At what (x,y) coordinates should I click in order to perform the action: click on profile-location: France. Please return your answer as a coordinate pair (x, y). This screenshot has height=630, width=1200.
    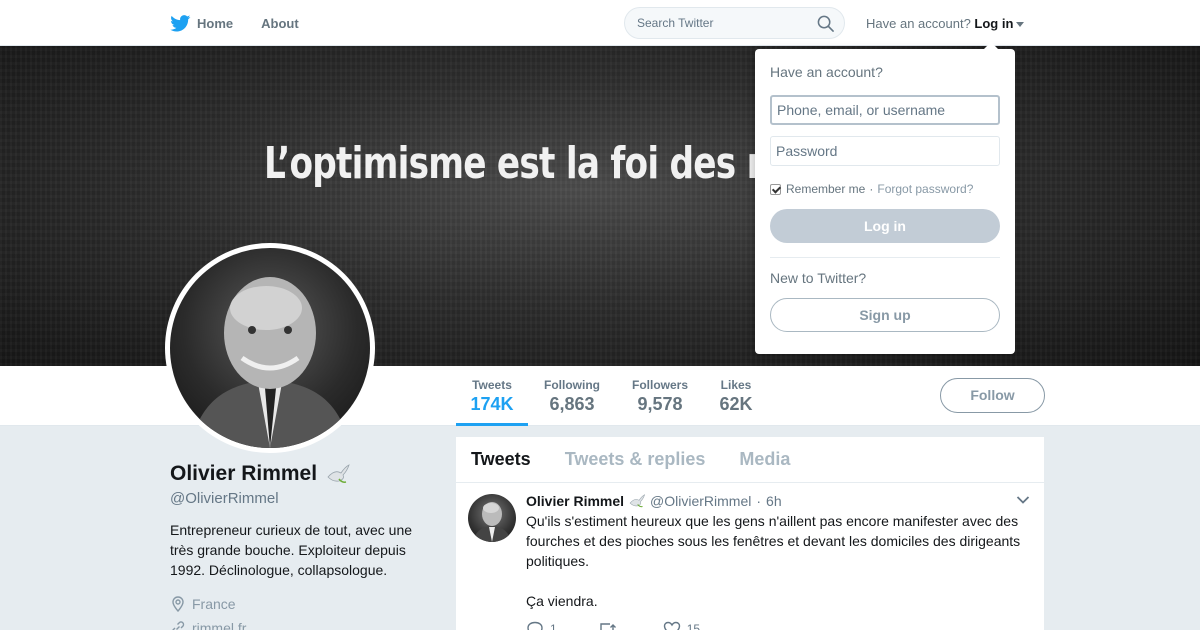
    Looking at the image, I should click on (300, 604).